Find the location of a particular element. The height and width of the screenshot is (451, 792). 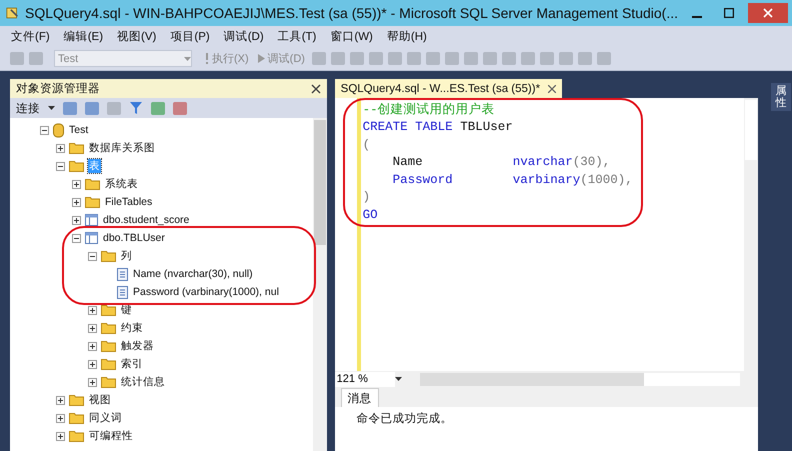

menu-item: 项目(P) is located at coordinates (190, 36).